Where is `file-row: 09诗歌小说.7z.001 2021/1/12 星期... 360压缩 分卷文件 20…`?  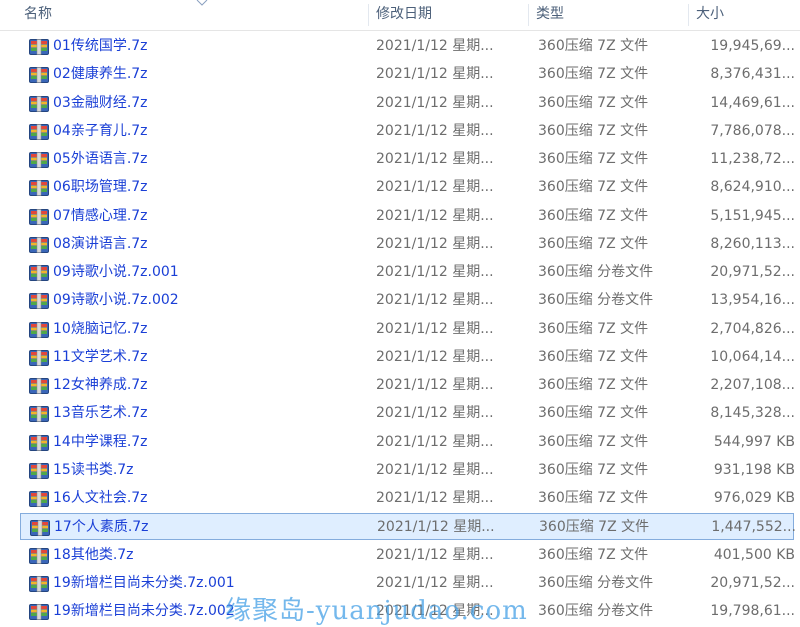
file-row: 09诗歌小说.7z.001 2021/1/12 星期... 360压缩 分卷文件 20… is located at coordinates (407, 272).